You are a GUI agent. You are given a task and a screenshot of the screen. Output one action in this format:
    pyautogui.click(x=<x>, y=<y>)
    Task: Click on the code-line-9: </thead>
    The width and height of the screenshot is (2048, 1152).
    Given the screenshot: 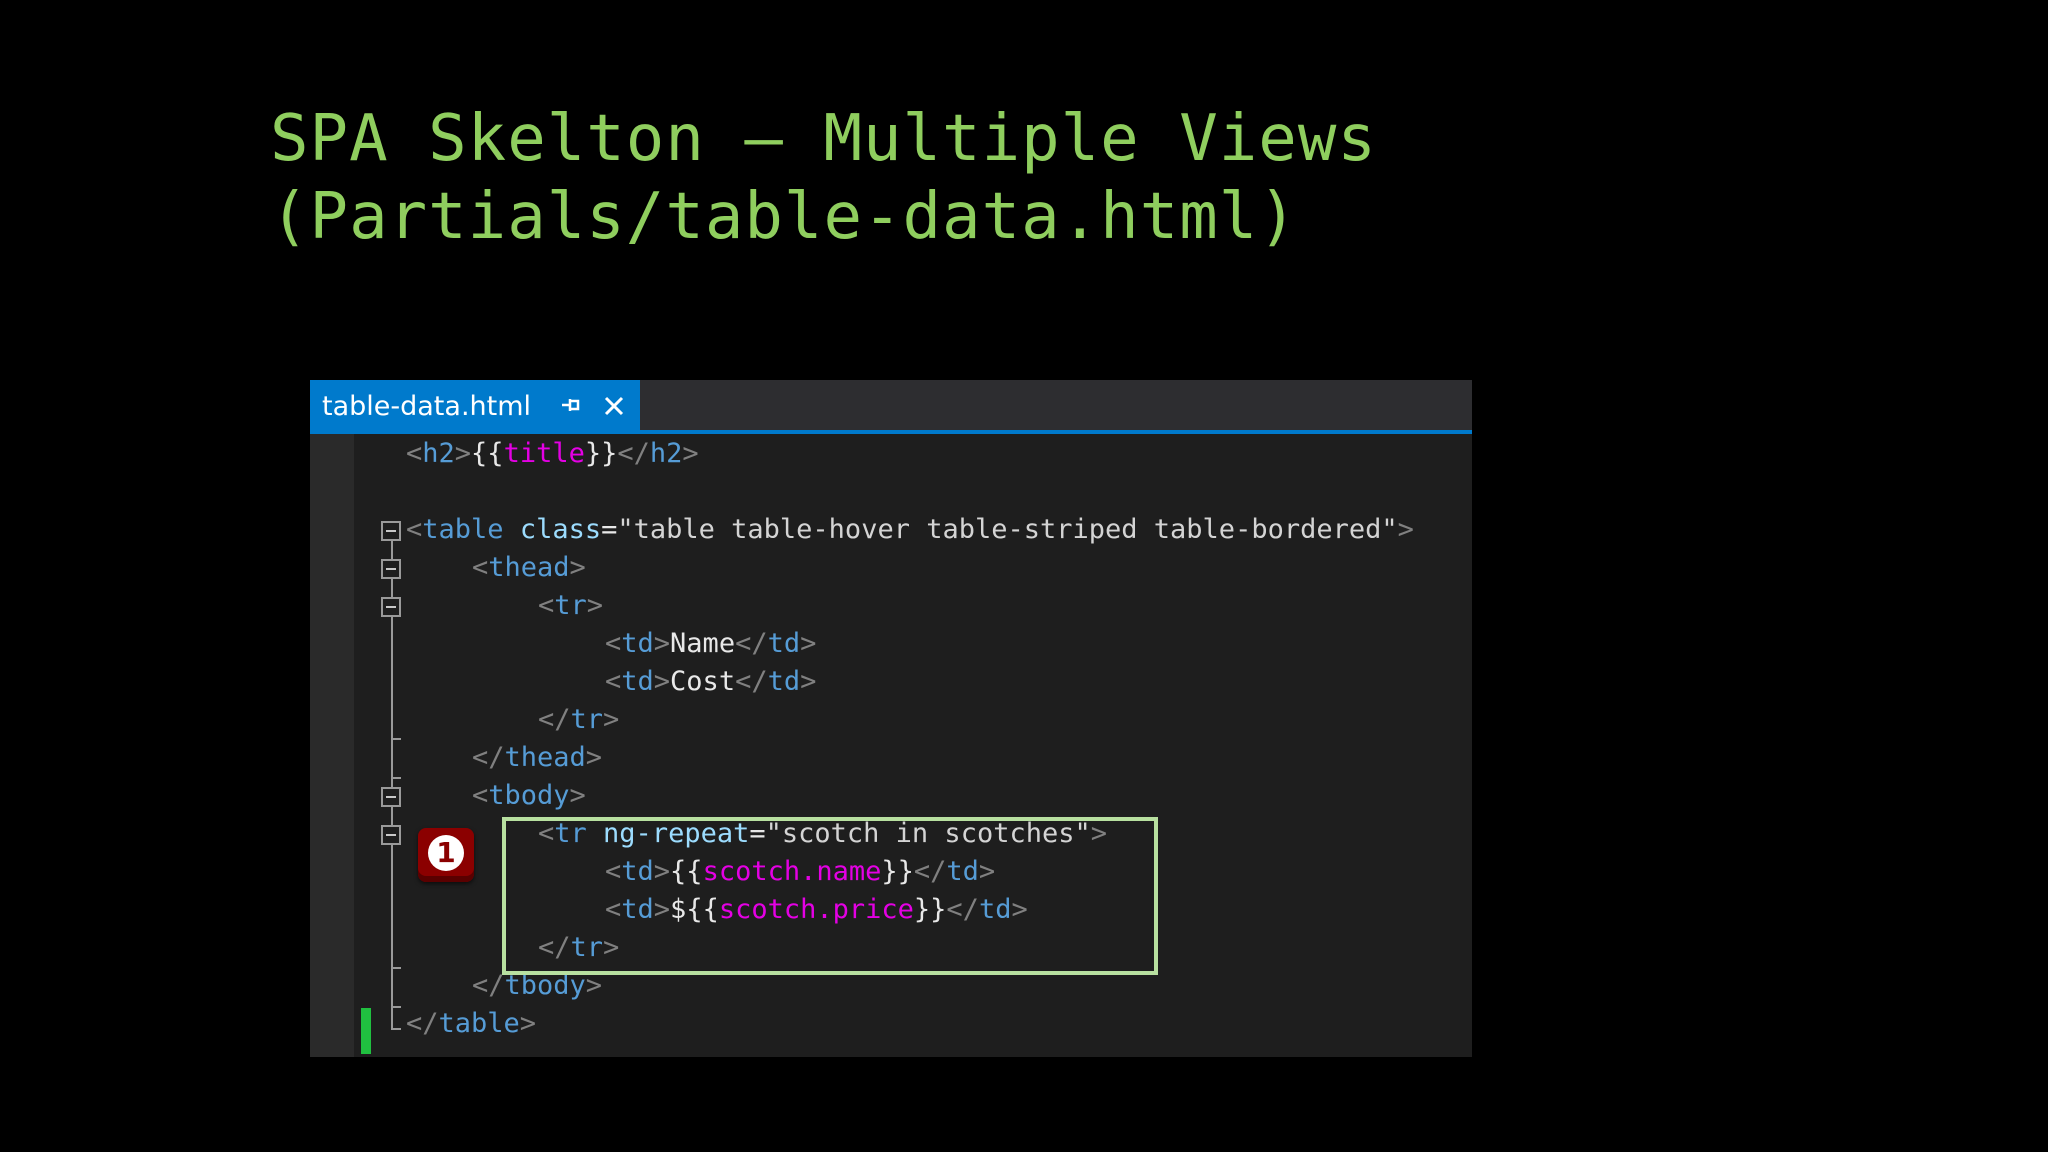 What is the action you would take?
    pyautogui.click(x=537, y=757)
    